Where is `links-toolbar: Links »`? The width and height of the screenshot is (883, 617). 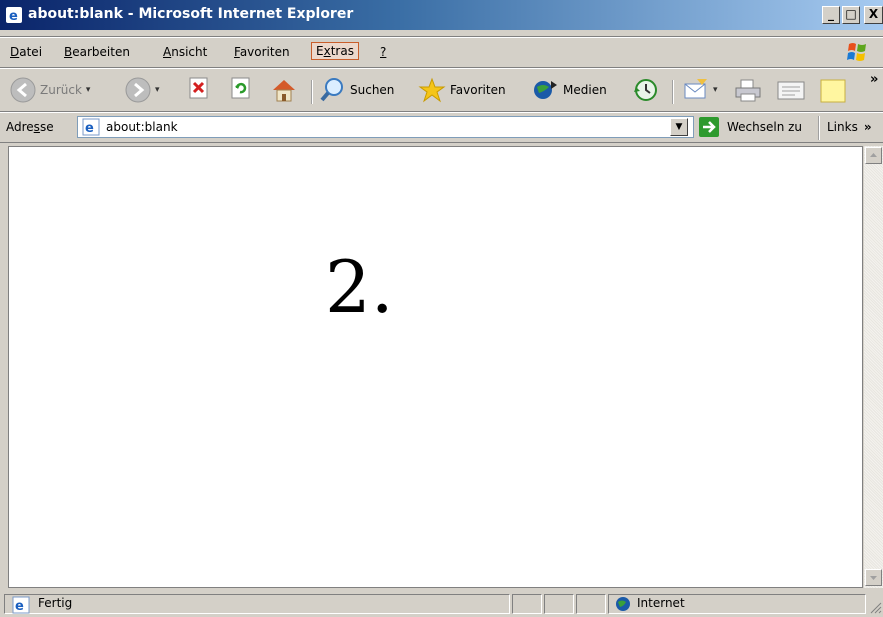
links-toolbar: Links » is located at coordinates (849, 127).